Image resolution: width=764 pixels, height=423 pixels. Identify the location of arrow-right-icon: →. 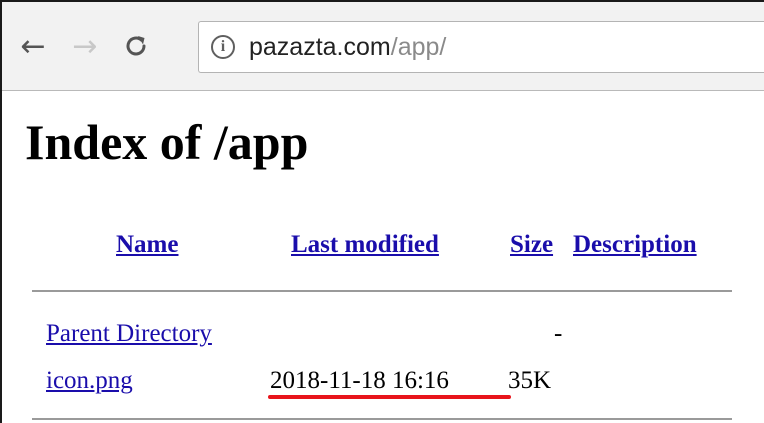
(85, 46).